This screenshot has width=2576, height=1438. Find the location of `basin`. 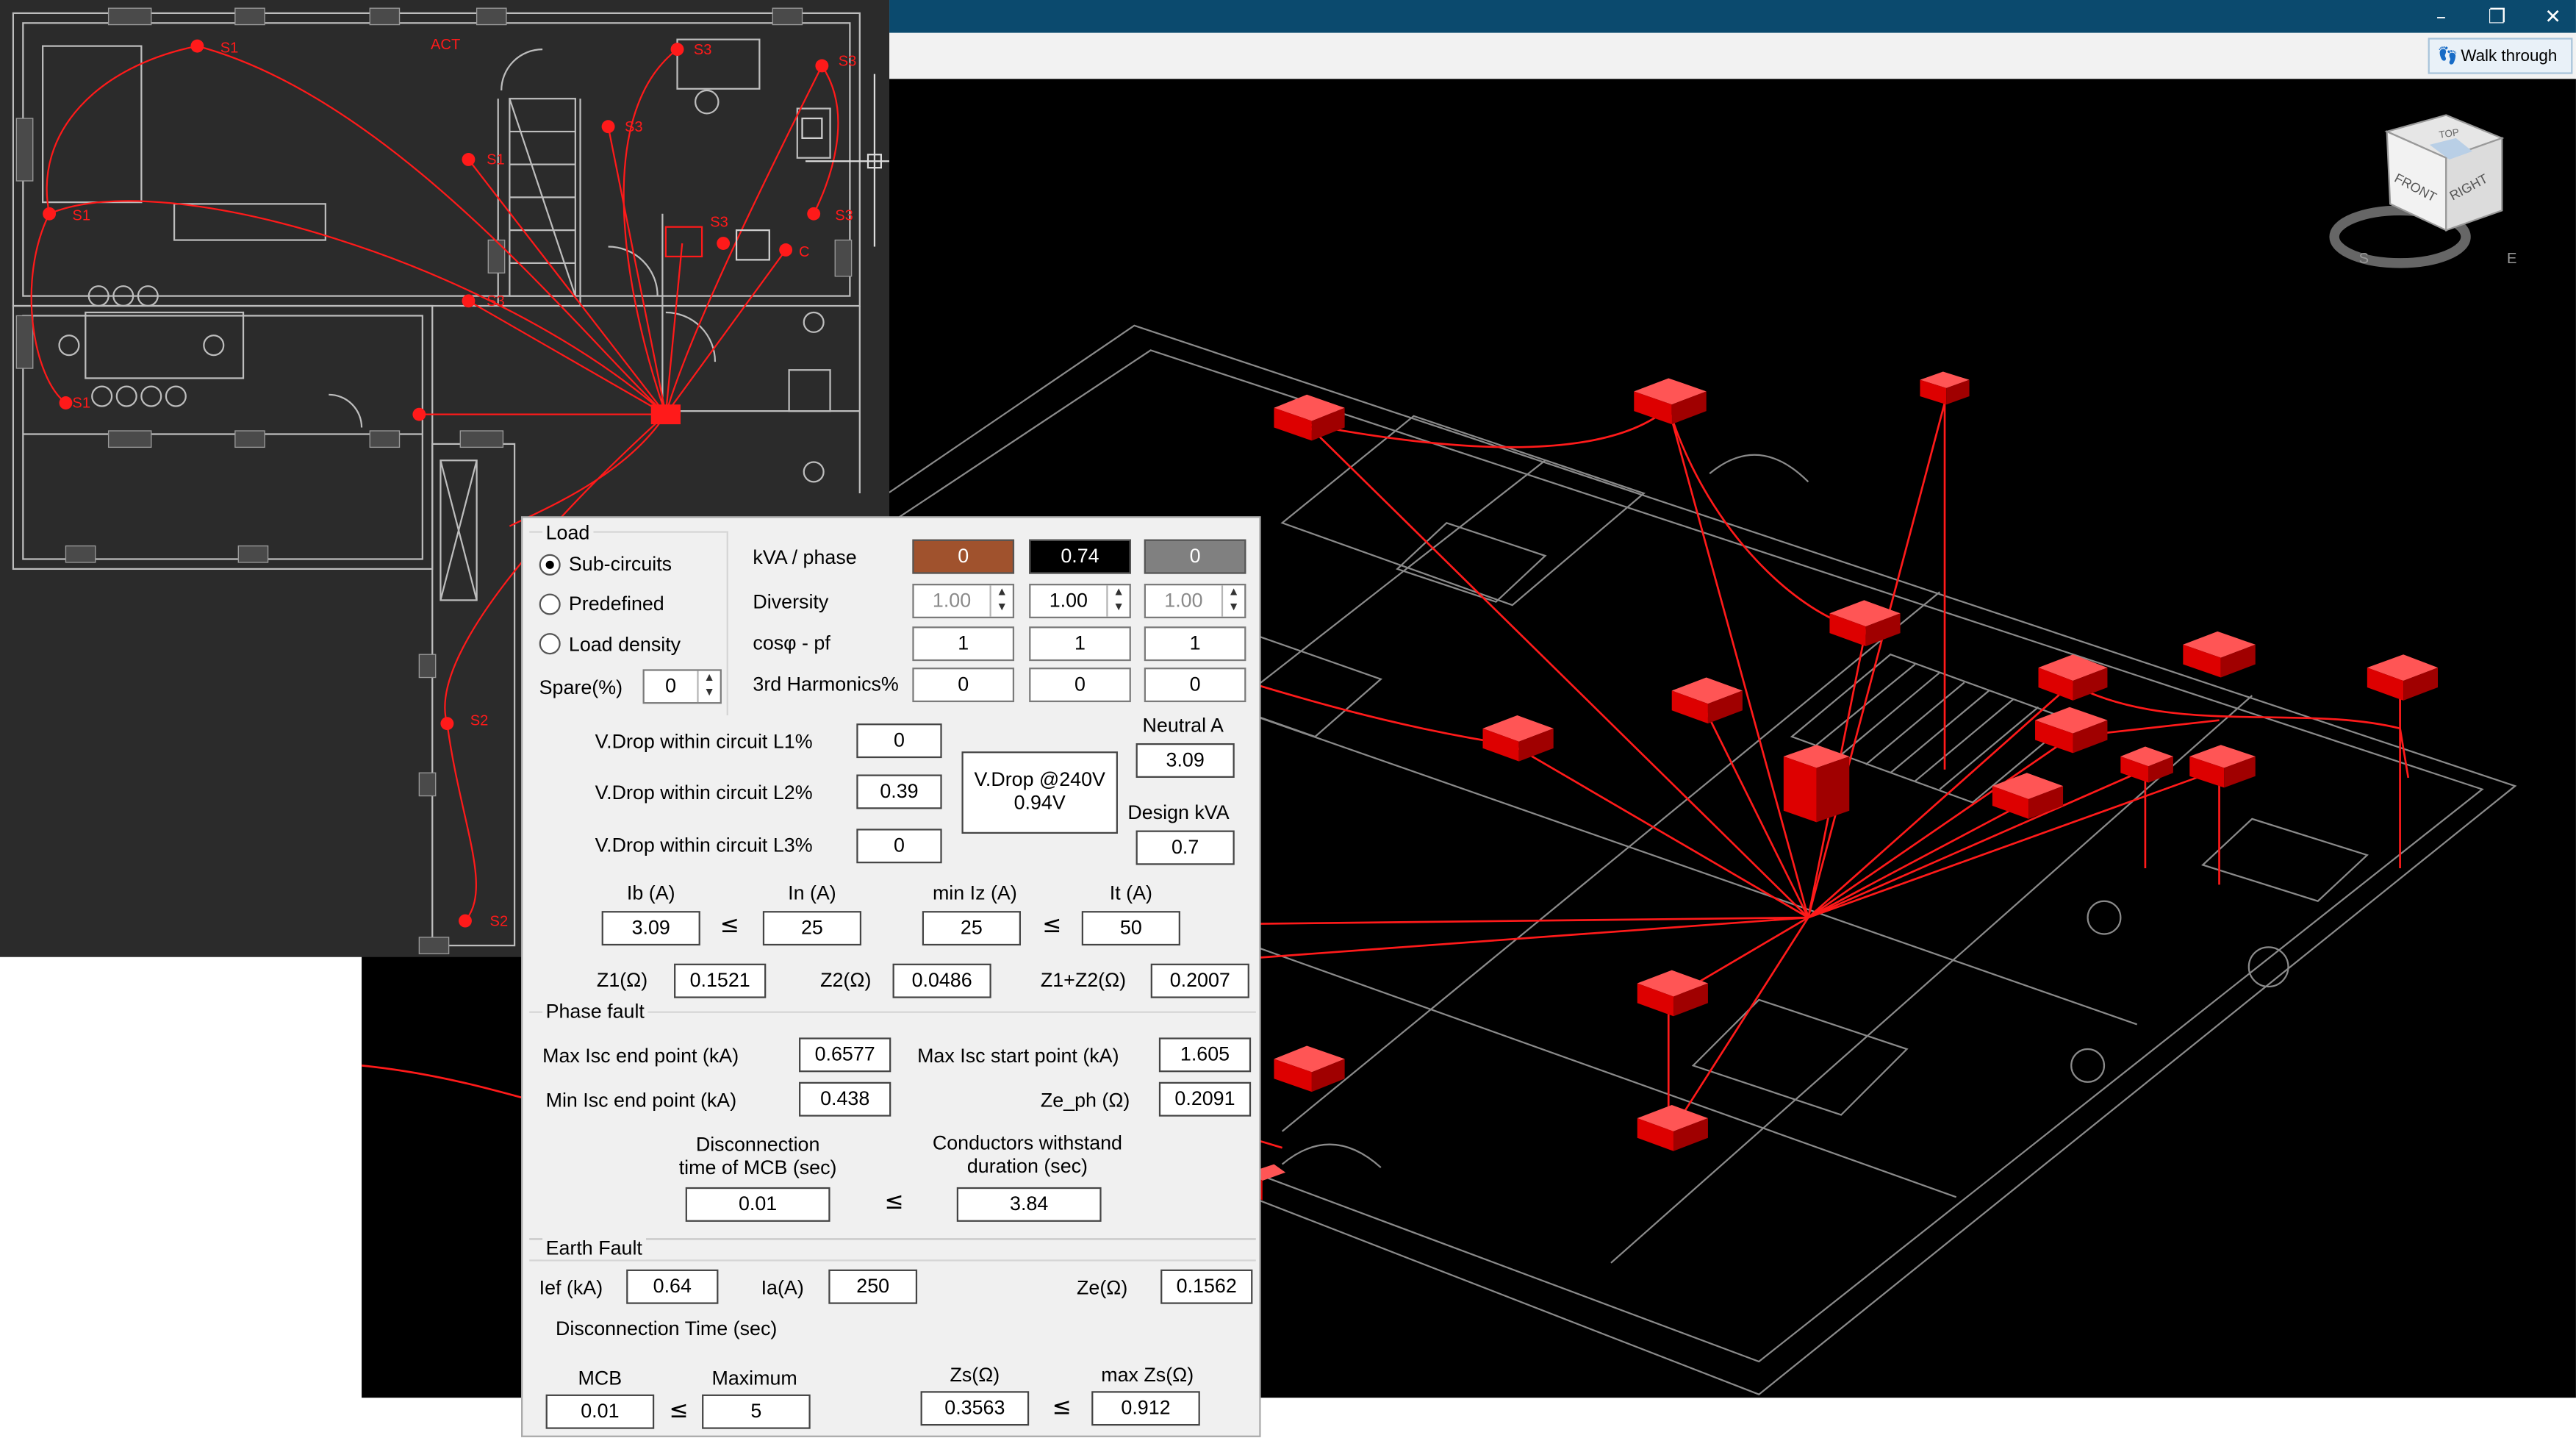

basin is located at coordinates (810, 390).